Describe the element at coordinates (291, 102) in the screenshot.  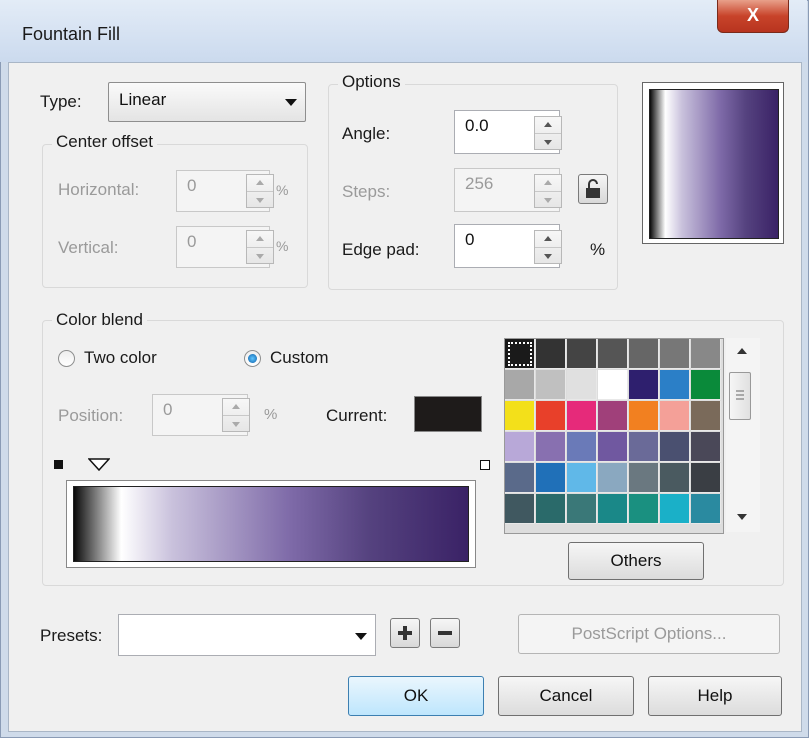
I see `chevron-down-icon` at that location.